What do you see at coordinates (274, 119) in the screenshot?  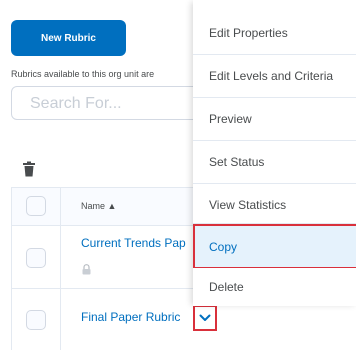 I see `menu-item-preview: Preview` at bounding box center [274, 119].